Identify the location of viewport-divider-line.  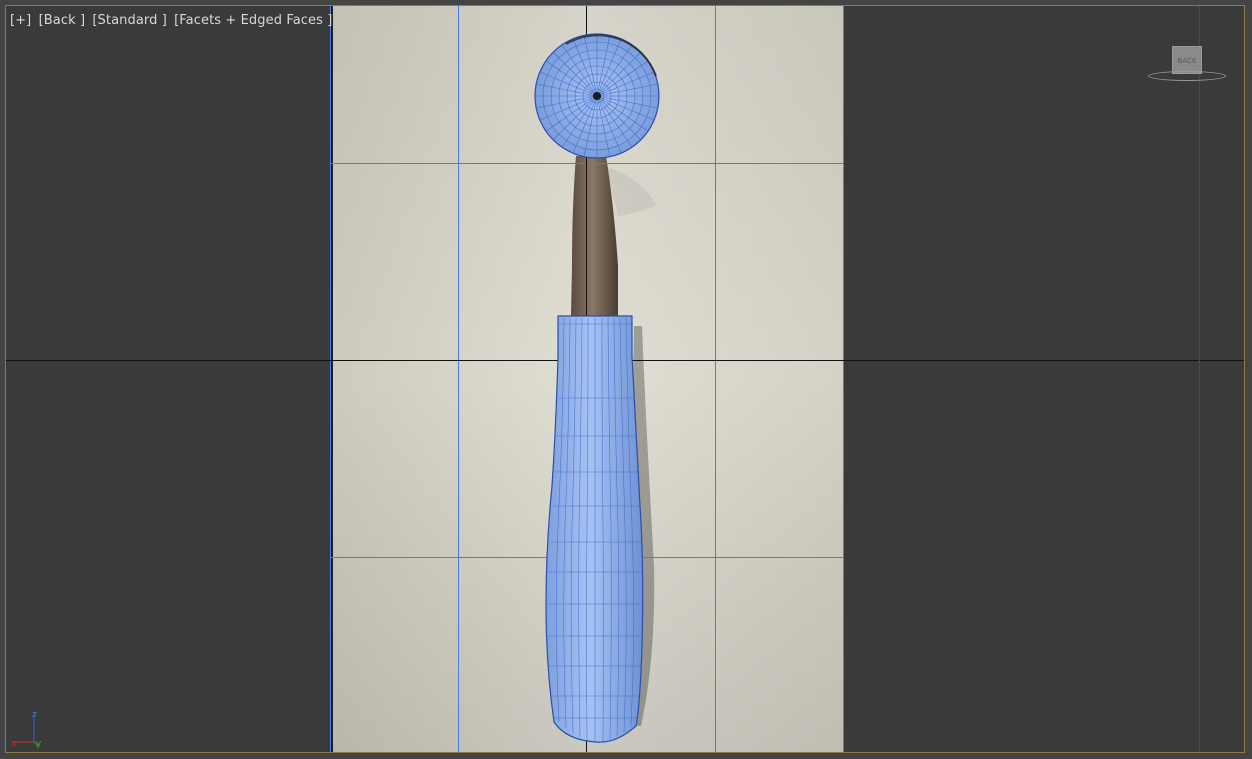
(1199, 379).